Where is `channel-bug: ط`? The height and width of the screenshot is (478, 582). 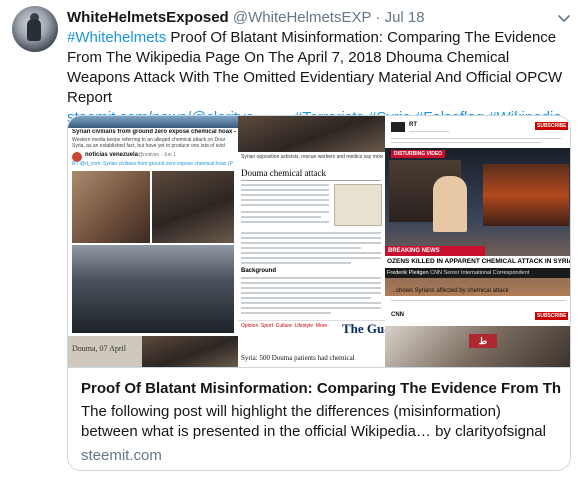
channel-bug: ط is located at coordinates (483, 341).